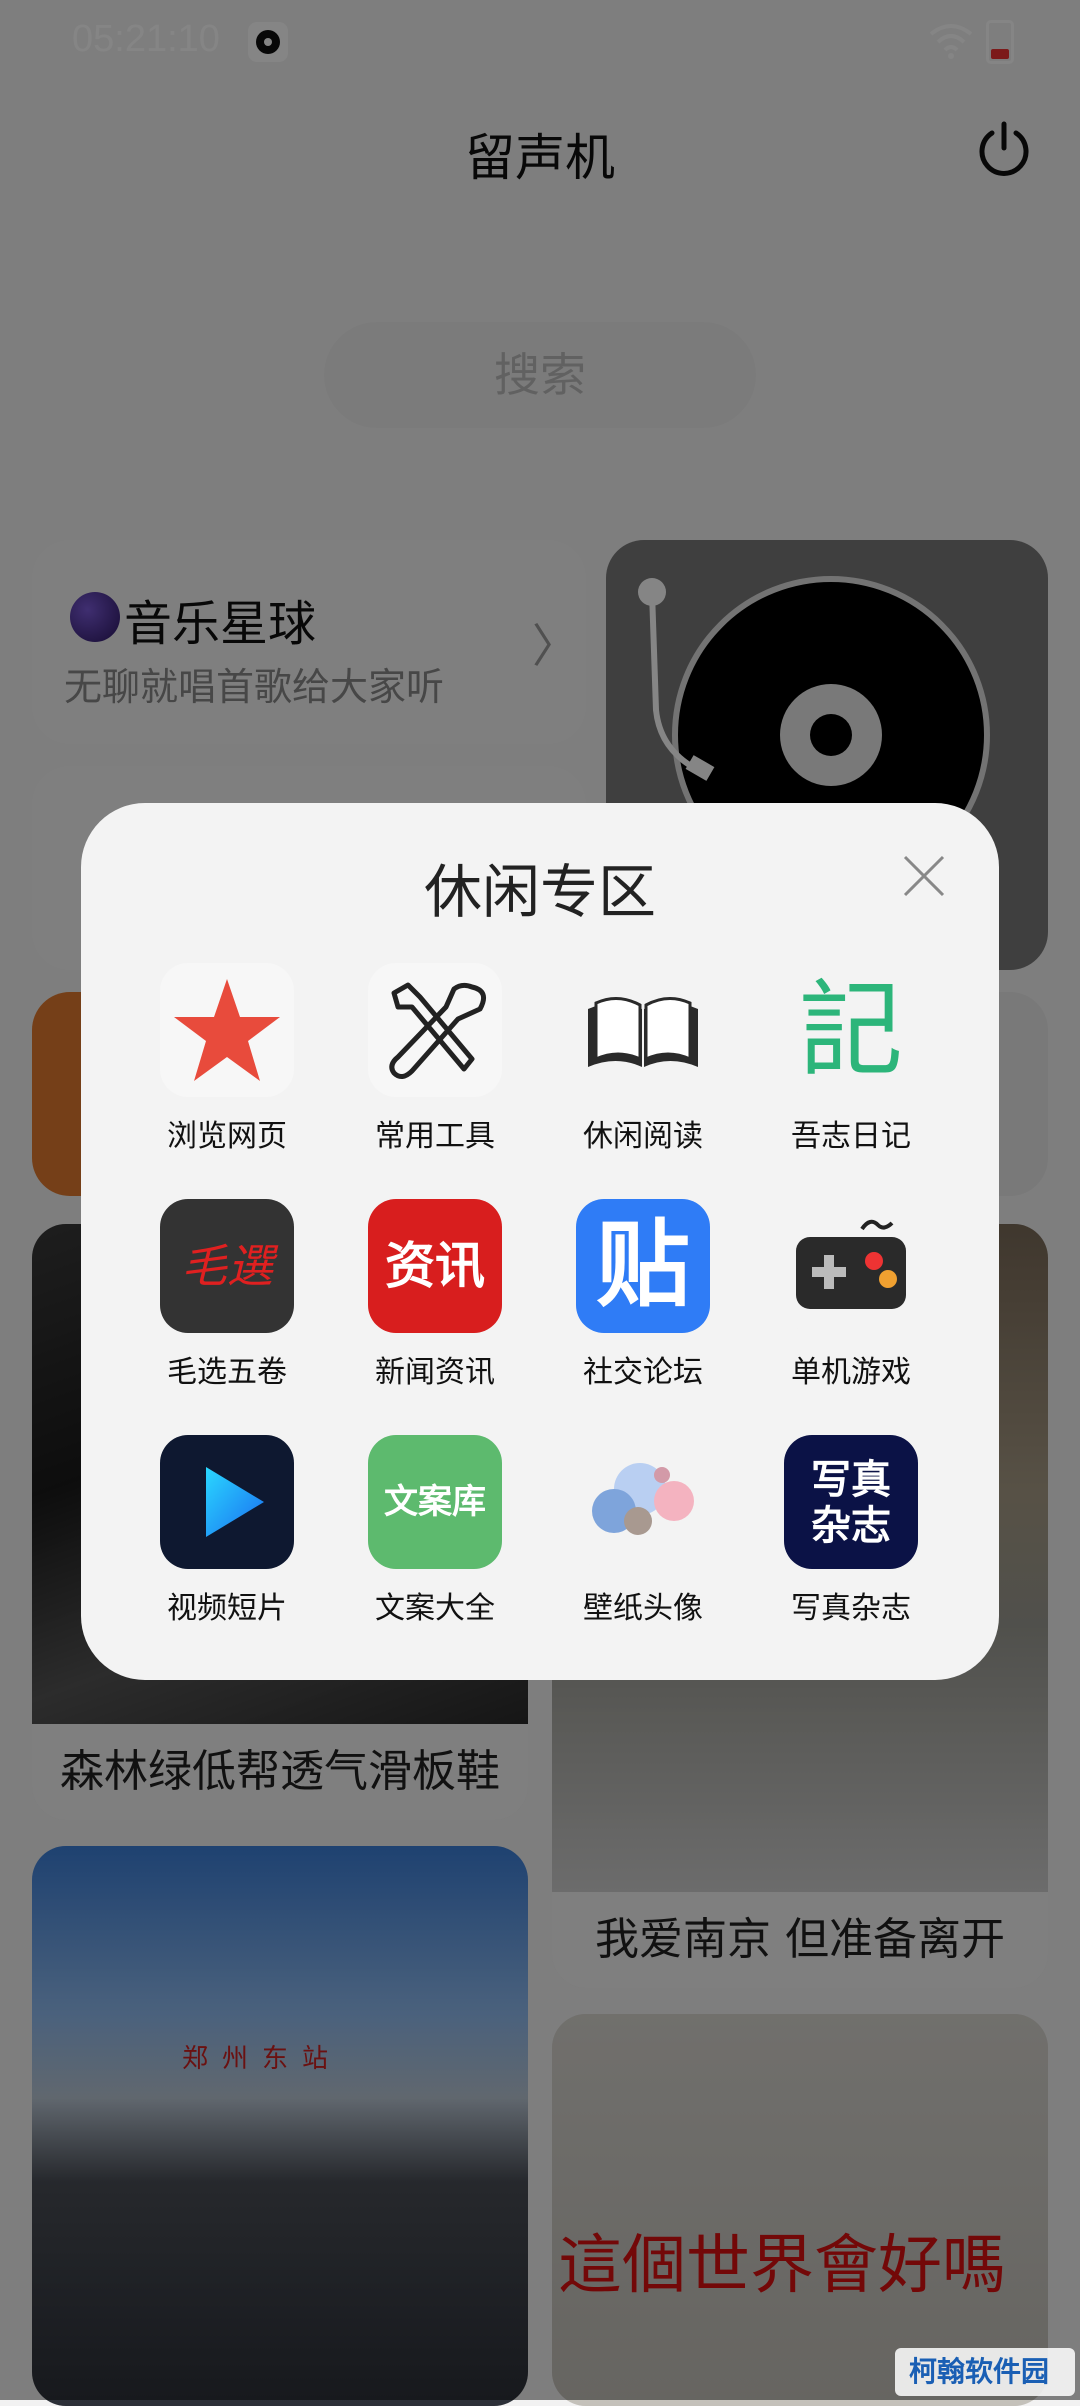  I want to click on tile-label: 文案大全, so click(435, 1608).